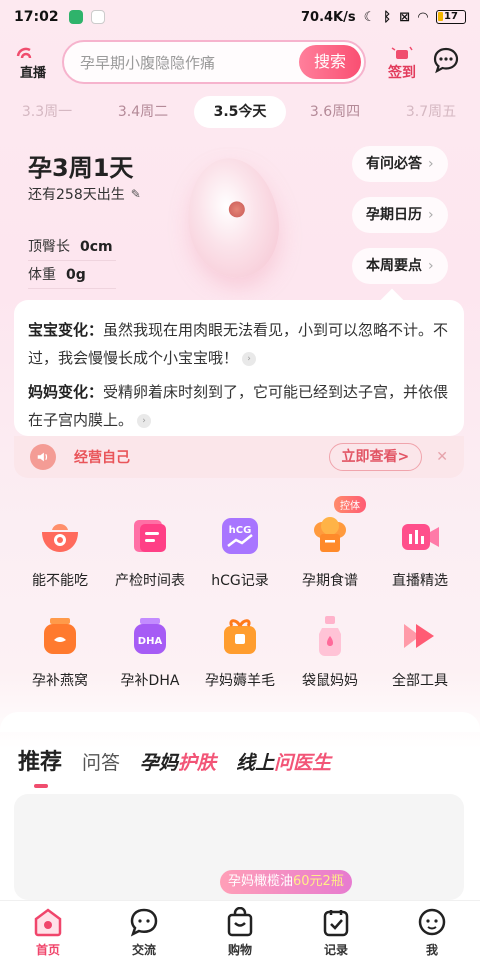  Describe the element at coordinates (240, 552) in the screenshot. I see `tool-hcg-record: hCG hCG记录` at that location.